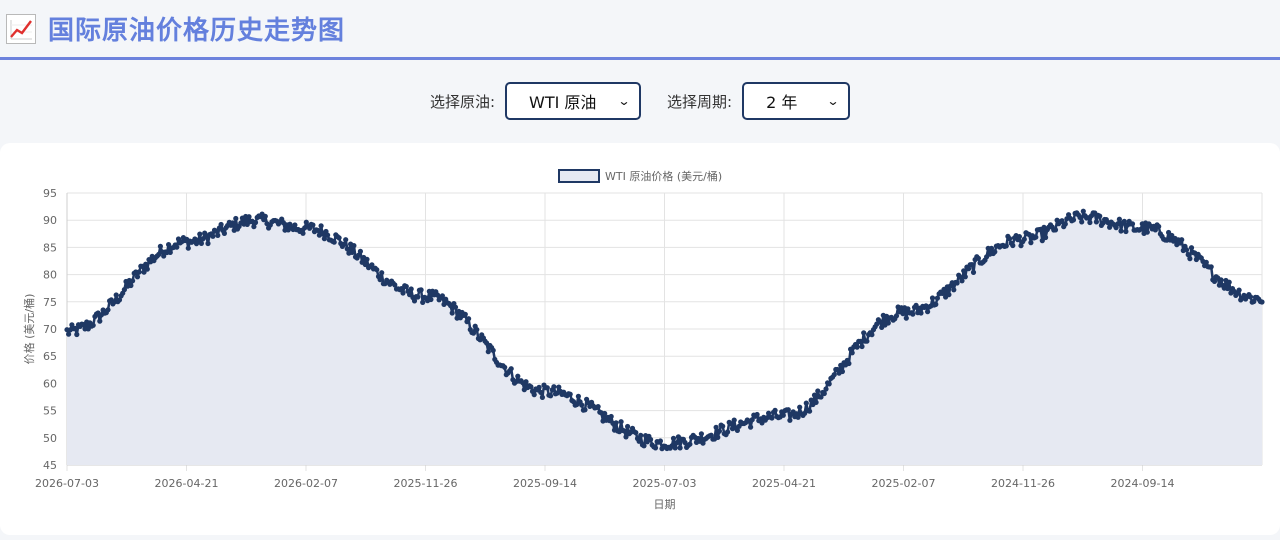  I want to click on oil-select-label: 选择原油:, so click(462, 101).